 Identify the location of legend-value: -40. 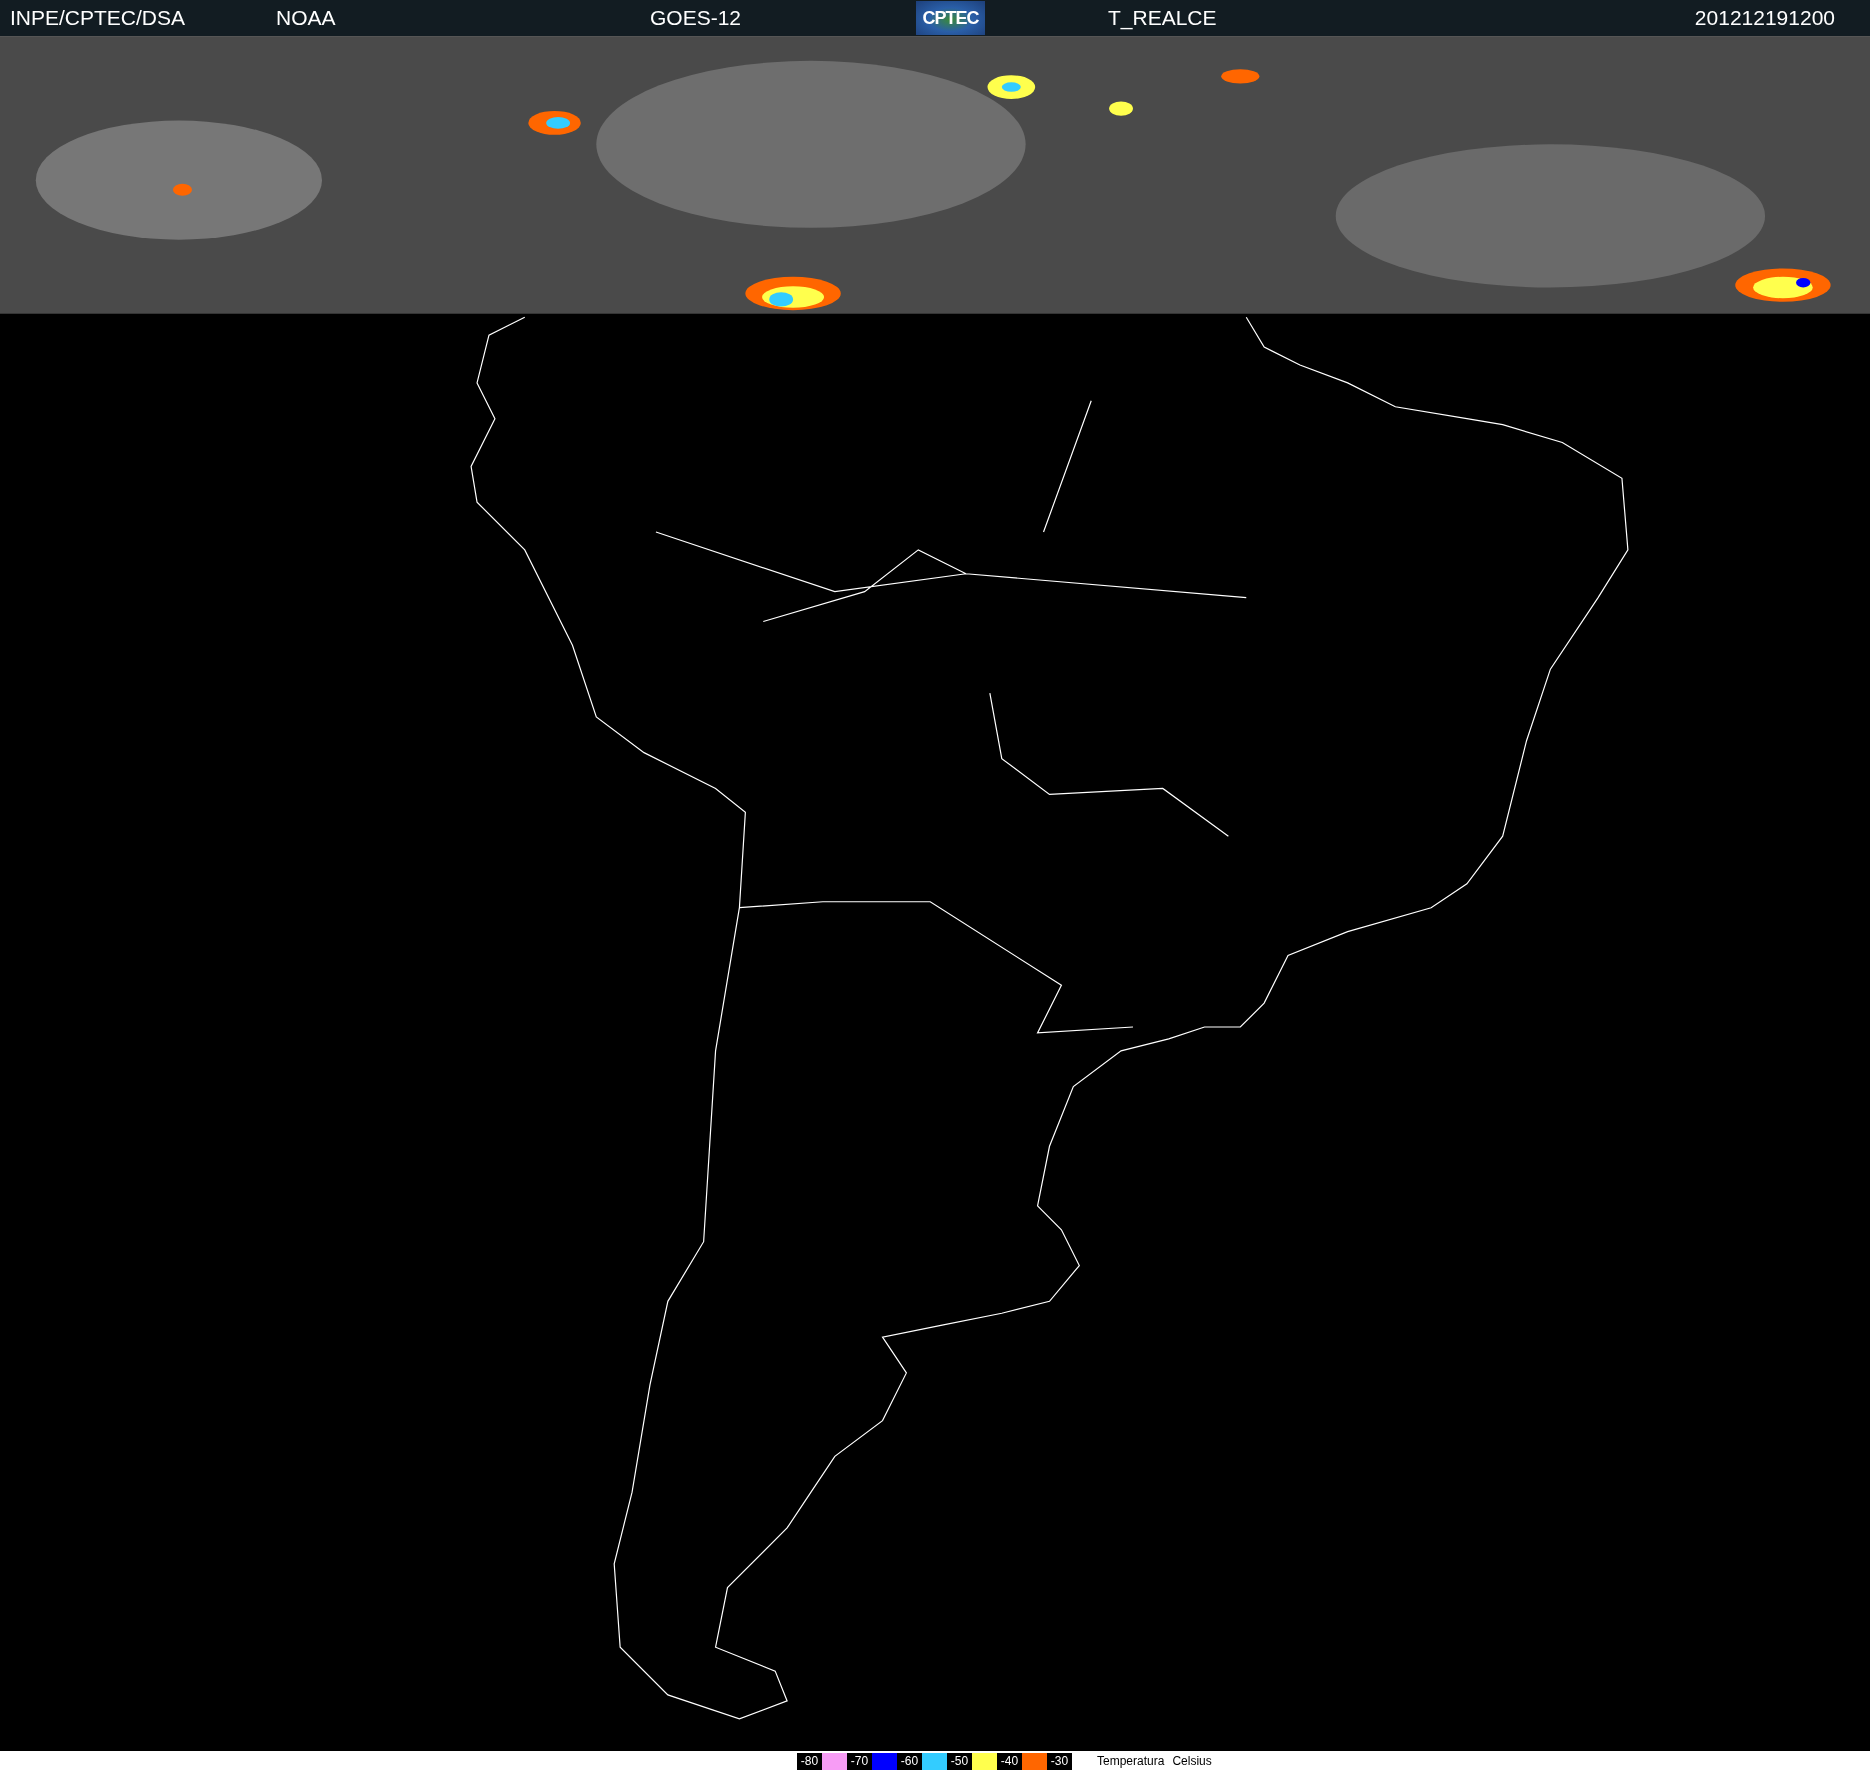
(1009, 1761).